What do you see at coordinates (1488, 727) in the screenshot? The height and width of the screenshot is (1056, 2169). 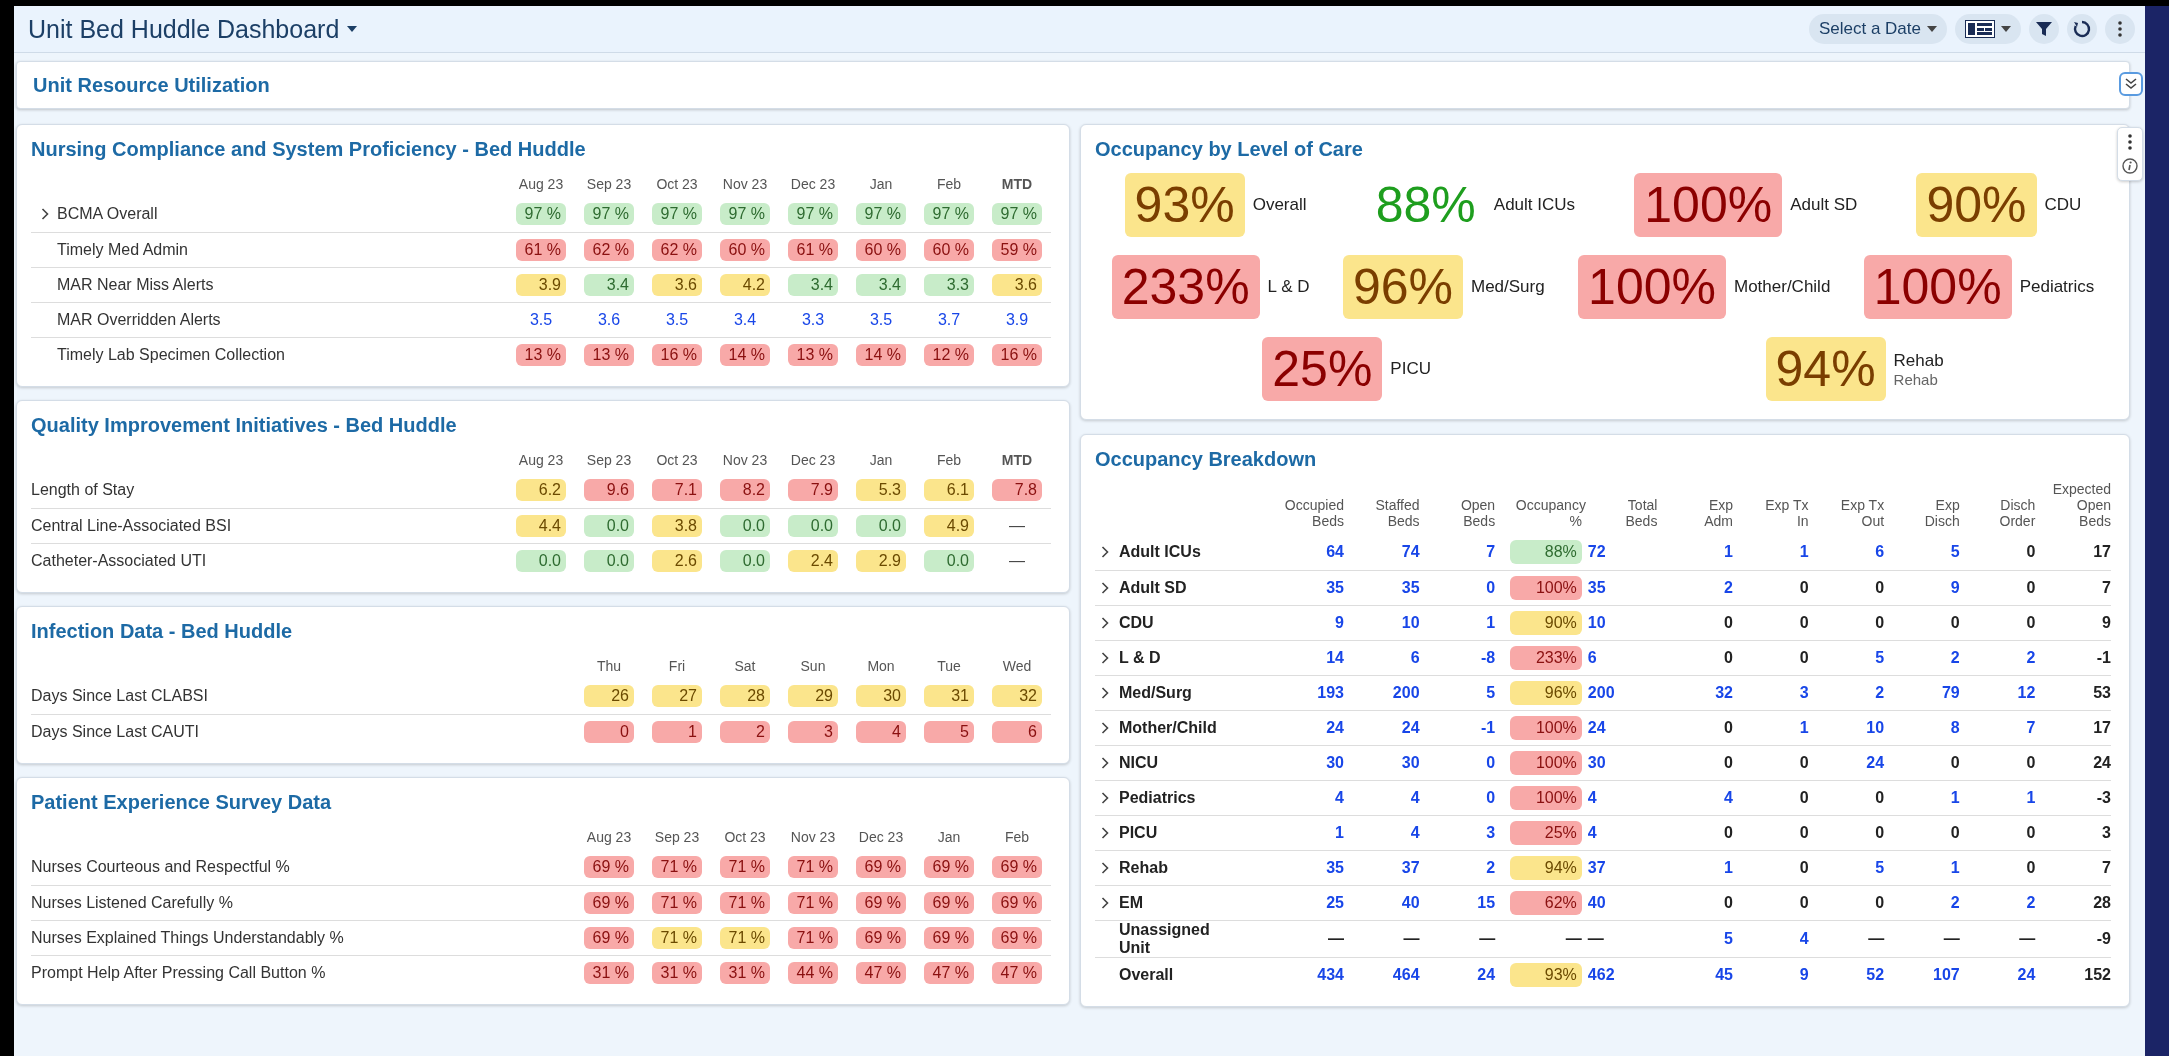 I see `value-link: -1` at bounding box center [1488, 727].